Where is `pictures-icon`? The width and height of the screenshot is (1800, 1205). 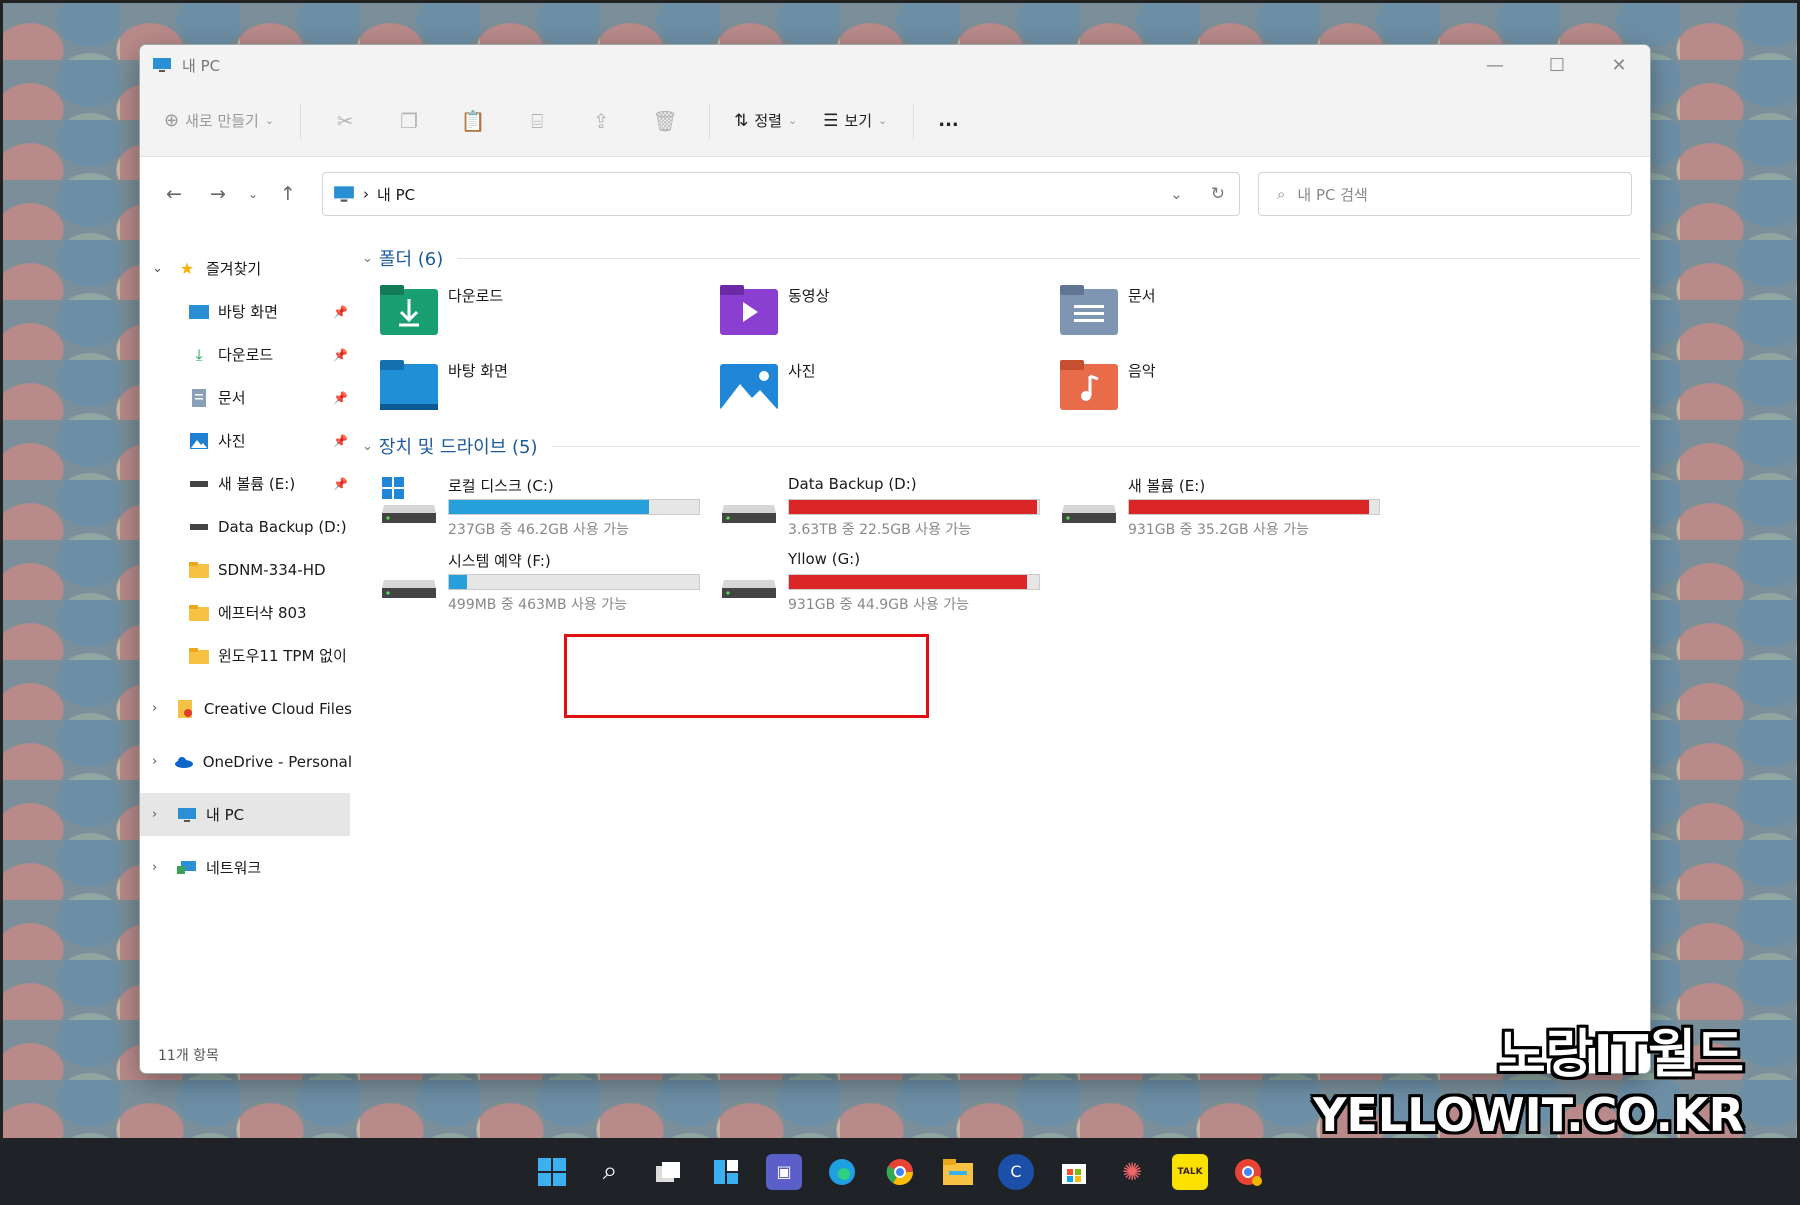
pictures-icon is located at coordinates (199, 441).